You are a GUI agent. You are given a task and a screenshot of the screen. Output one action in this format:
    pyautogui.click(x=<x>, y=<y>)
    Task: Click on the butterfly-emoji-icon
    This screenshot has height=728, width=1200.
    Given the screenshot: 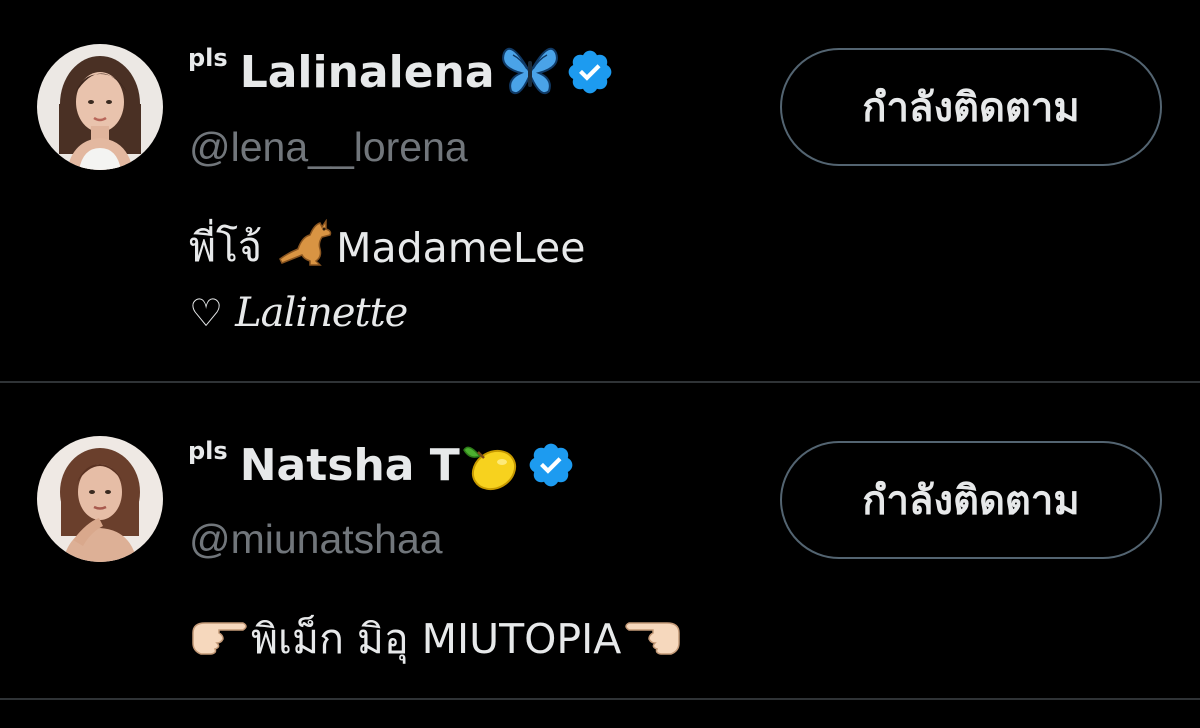 What is the action you would take?
    pyautogui.click(x=530, y=72)
    